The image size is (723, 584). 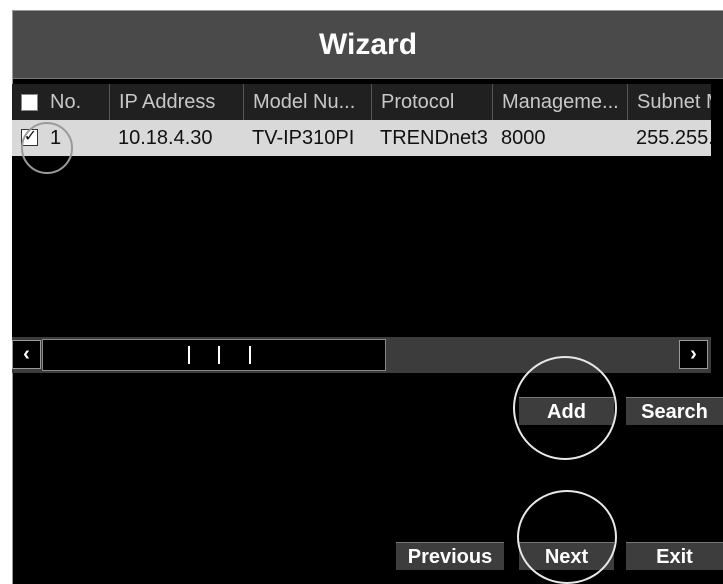 I want to click on cell-model-number: TV-IP310PI, so click(x=303, y=138).